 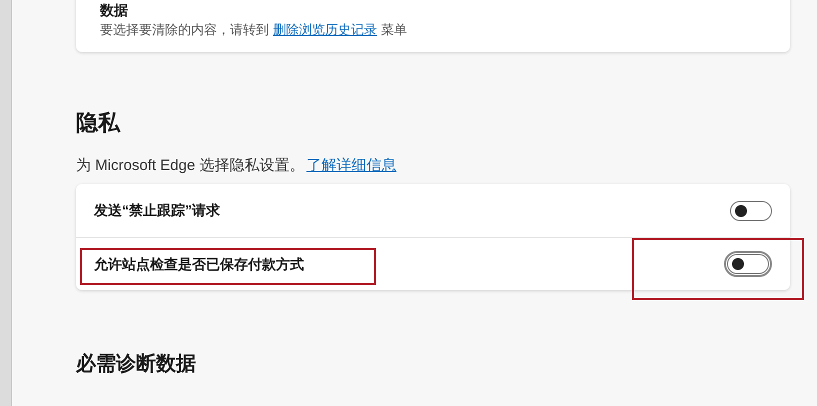 I want to click on learn-more-link: 了解详细信息, so click(x=351, y=166).